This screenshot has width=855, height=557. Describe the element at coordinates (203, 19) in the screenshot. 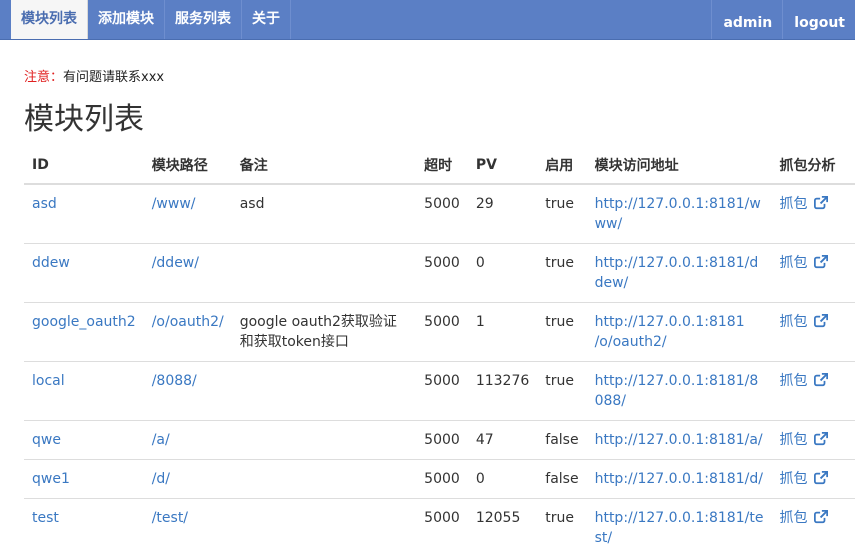

I see `tab-service-list: 服务列表` at that location.